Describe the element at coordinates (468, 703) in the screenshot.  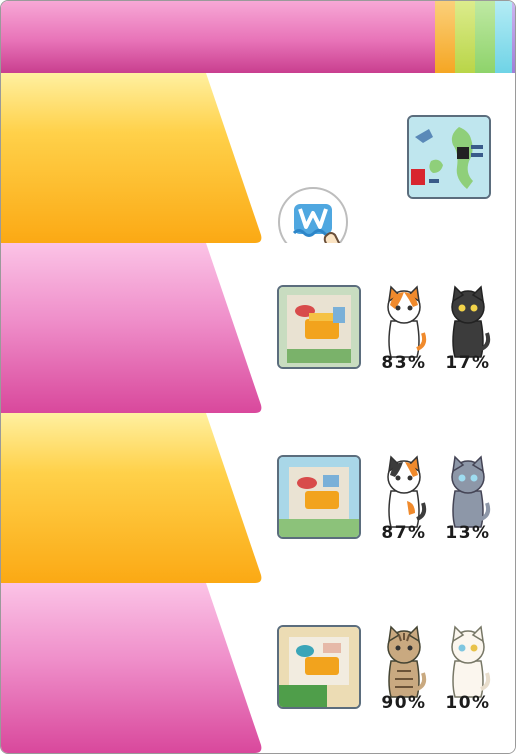
I see `right-cat-percent: 10%` at that location.